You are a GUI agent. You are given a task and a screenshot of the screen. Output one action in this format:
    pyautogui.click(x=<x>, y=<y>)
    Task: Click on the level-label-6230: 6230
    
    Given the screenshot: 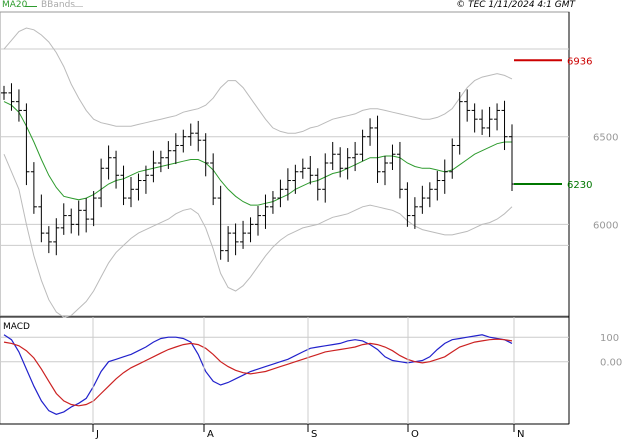 What is the action you would take?
    pyautogui.click(x=579, y=185)
    